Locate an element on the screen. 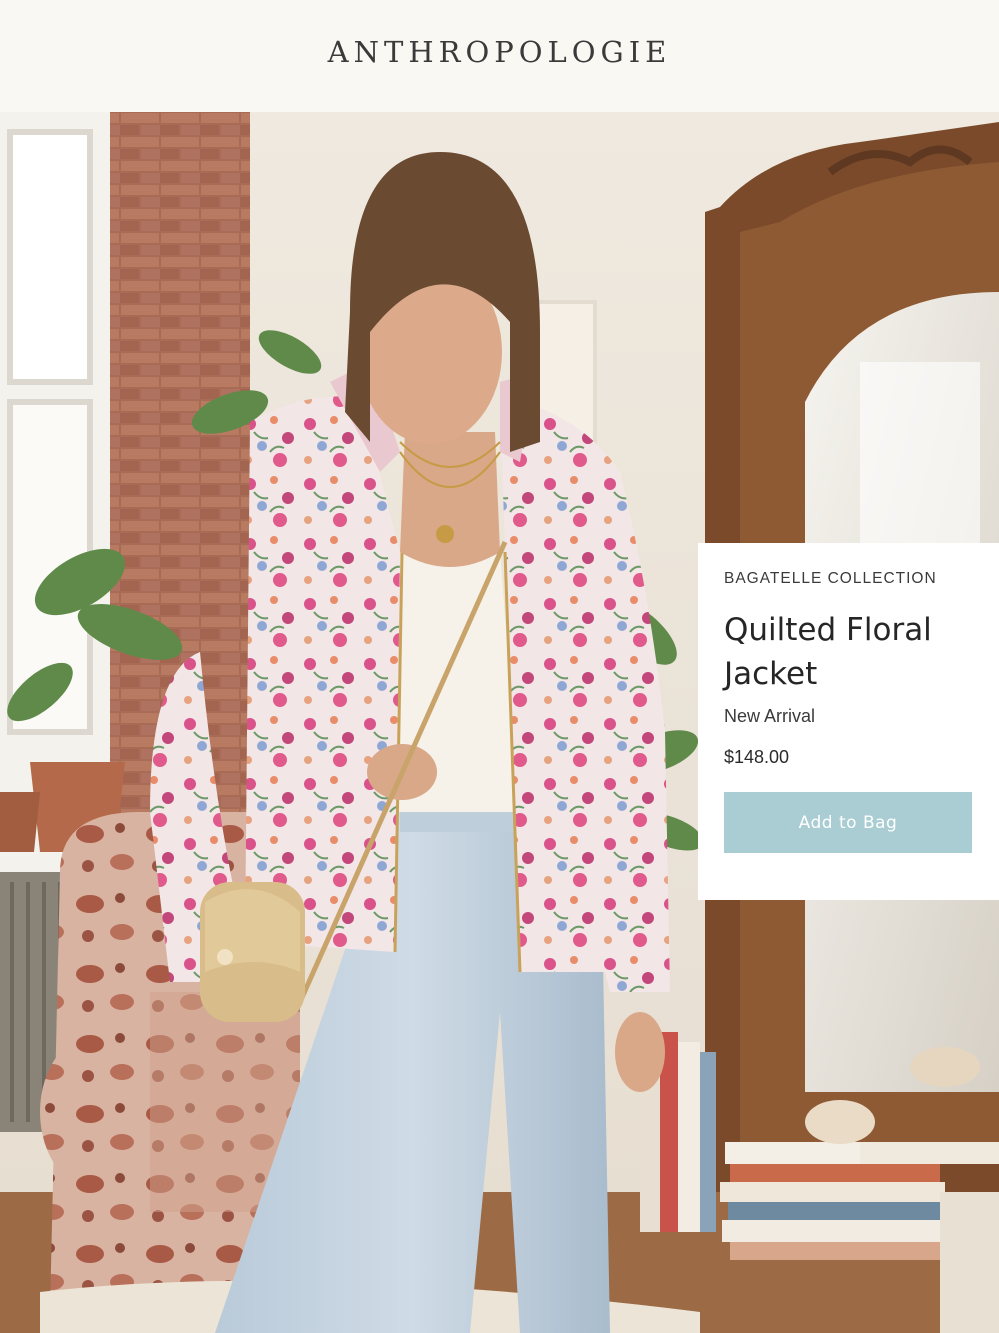 This screenshot has width=999, height=1333. product-title: Quilted Floral Jacket is located at coordinates (848, 652).